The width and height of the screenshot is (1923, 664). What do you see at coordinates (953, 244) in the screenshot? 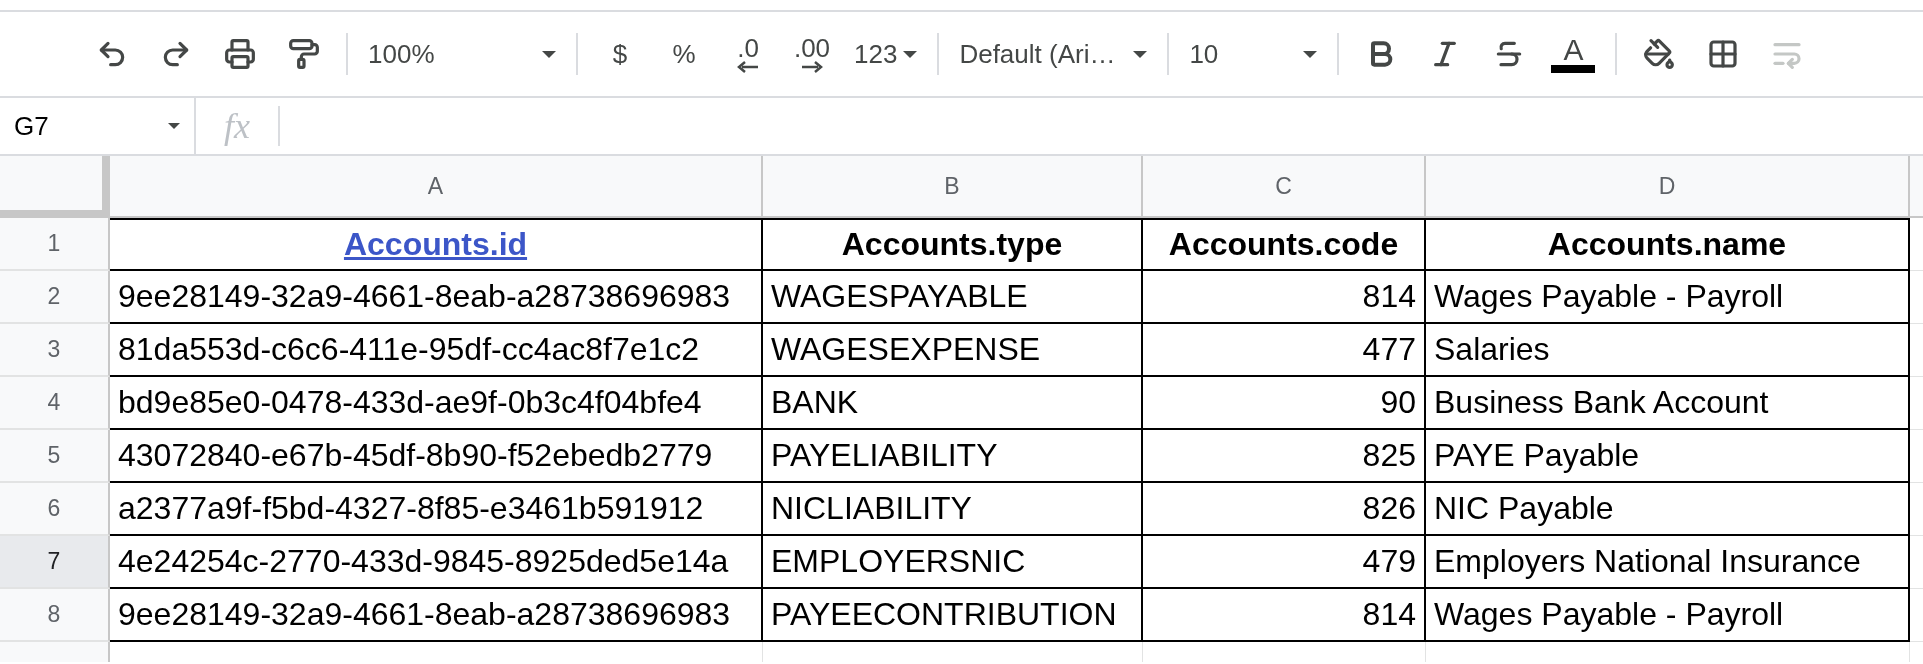
I see `header-cell: Accounts.type` at bounding box center [953, 244].